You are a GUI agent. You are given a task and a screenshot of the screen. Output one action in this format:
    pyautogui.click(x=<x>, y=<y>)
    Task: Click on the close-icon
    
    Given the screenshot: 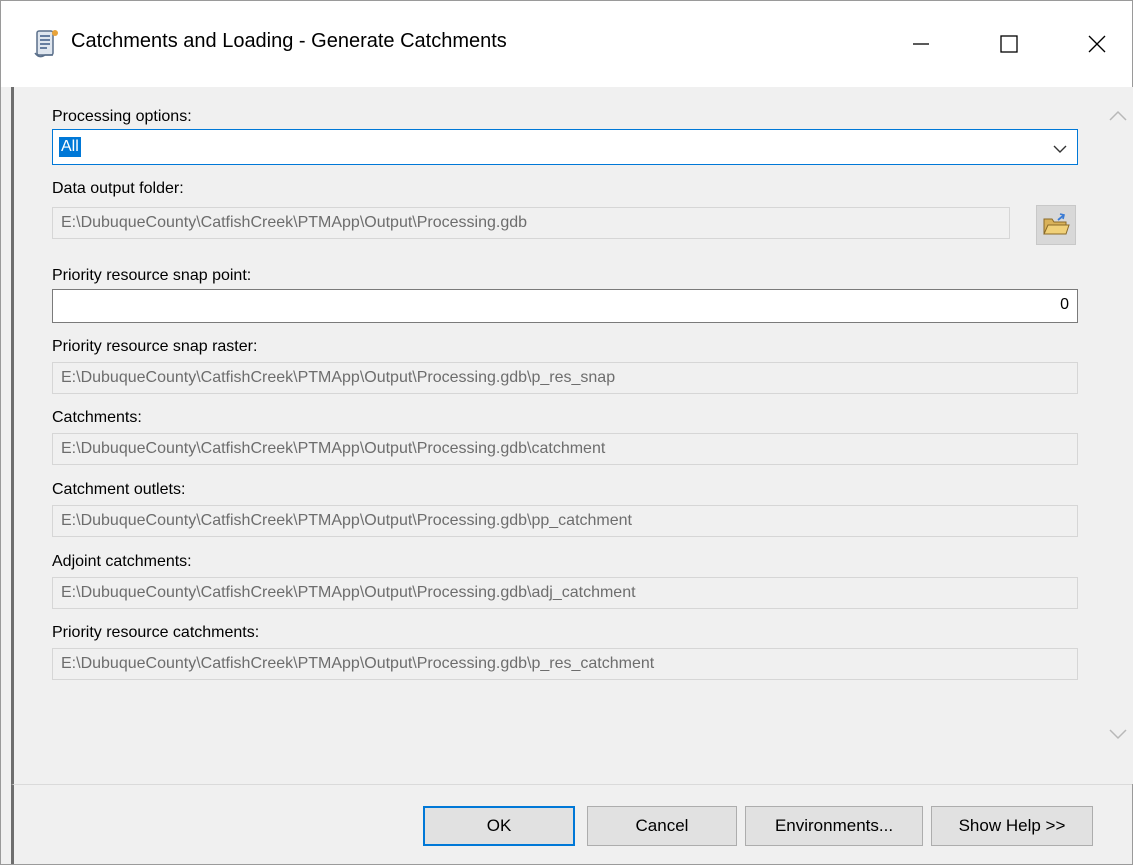 What is the action you would take?
    pyautogui.click(x=1097, y=44)
    